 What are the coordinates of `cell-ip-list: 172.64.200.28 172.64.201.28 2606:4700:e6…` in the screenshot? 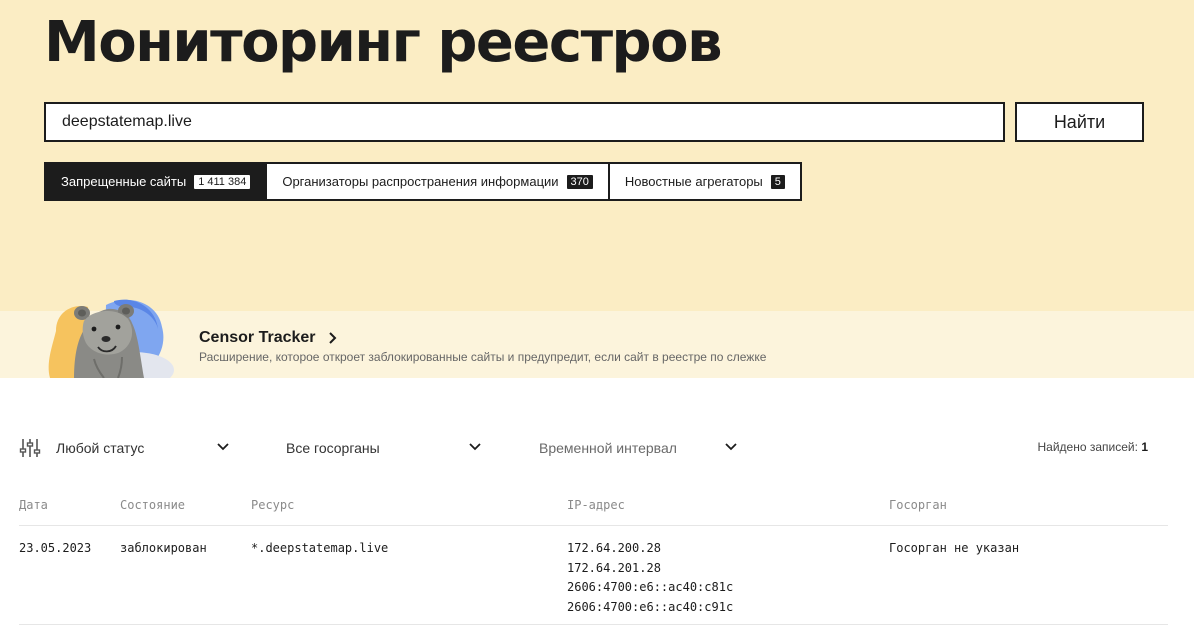 It's located at (650, 578).